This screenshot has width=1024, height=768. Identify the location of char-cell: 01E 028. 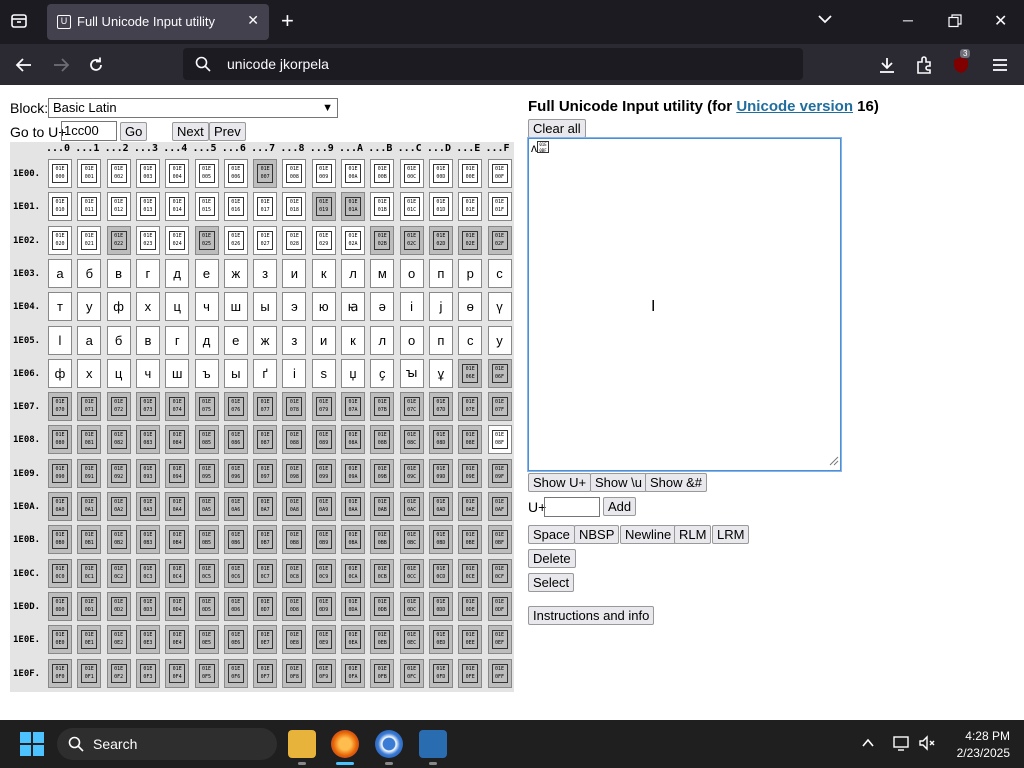
(294, 240).